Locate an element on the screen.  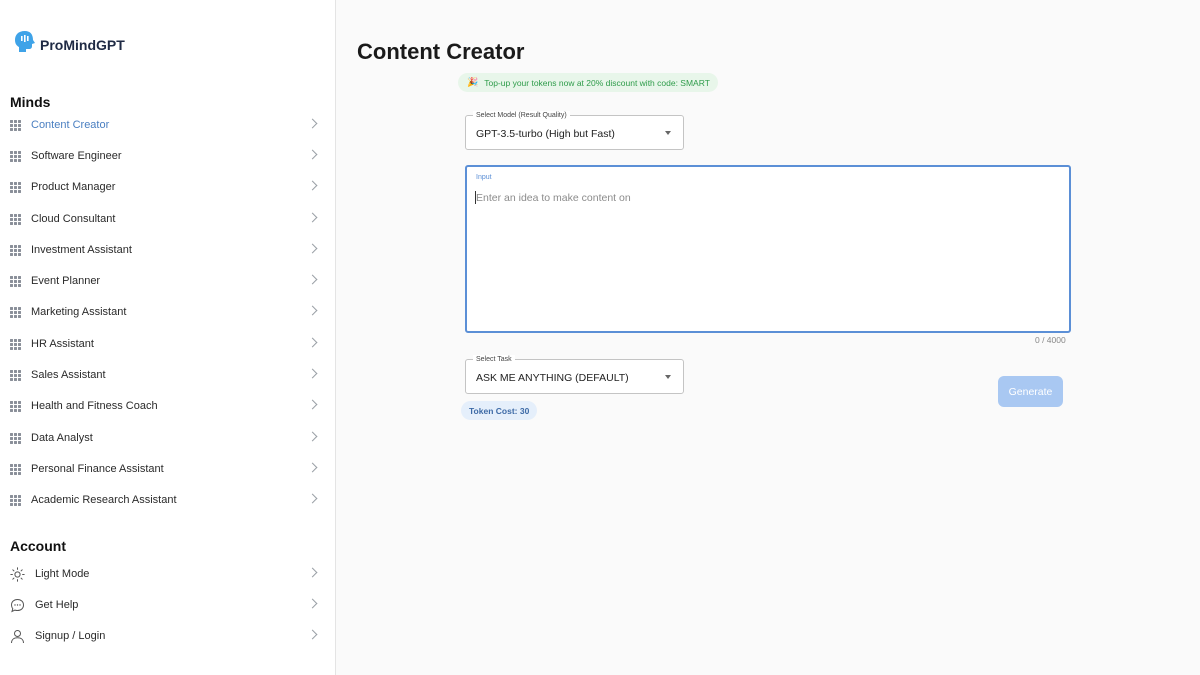
user-icon is located at coordinates (17, 636).